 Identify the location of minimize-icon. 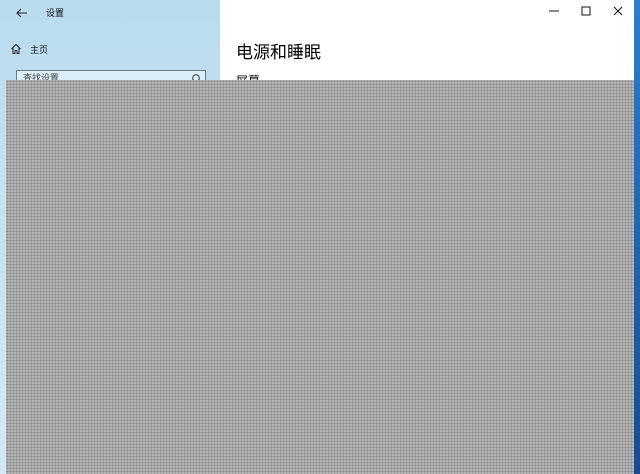
(554, 11).